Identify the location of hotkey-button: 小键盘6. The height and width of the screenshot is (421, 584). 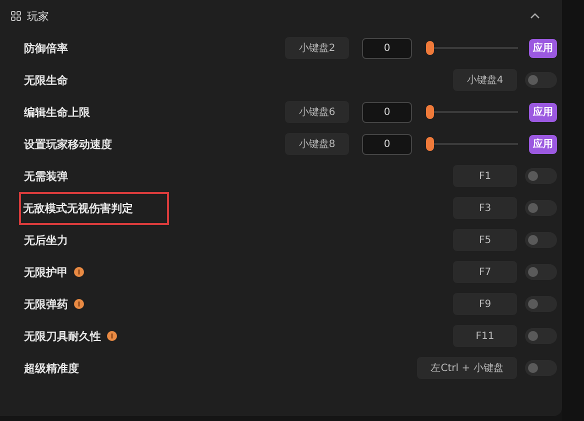
(317, 112).